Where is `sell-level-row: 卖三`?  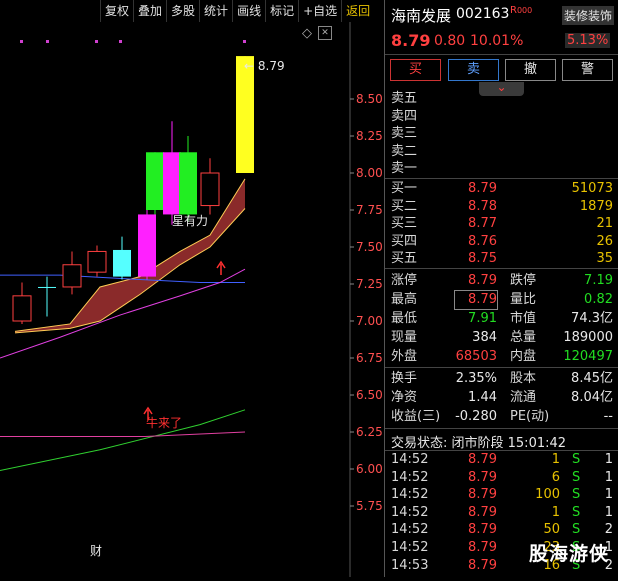
sell-level-row: 卖三 is located at coordinates (501, 134).